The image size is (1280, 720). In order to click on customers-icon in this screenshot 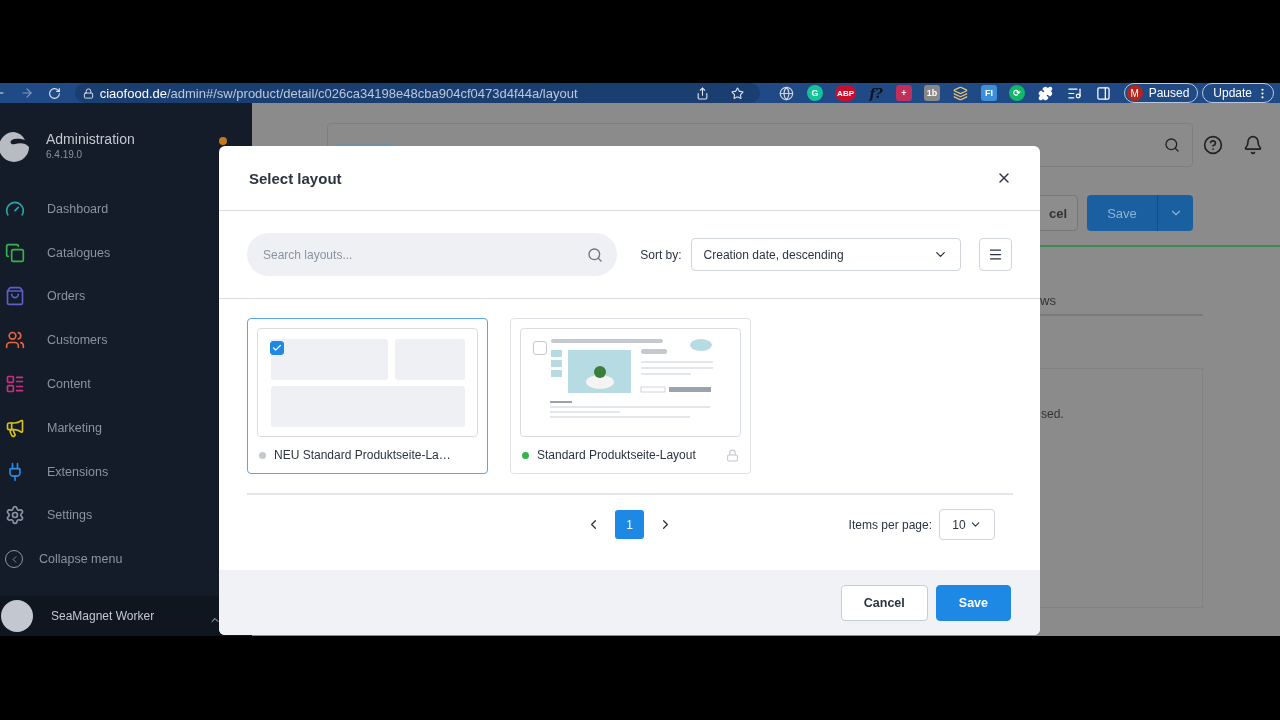, I will do `click(15, 340)`.